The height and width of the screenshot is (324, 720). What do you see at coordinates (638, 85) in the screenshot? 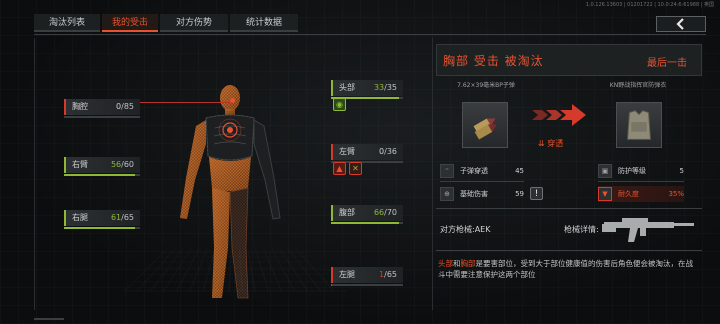
I see `armor-name: KN野战指挥官防弹衣` at bounding box center [638, 85].